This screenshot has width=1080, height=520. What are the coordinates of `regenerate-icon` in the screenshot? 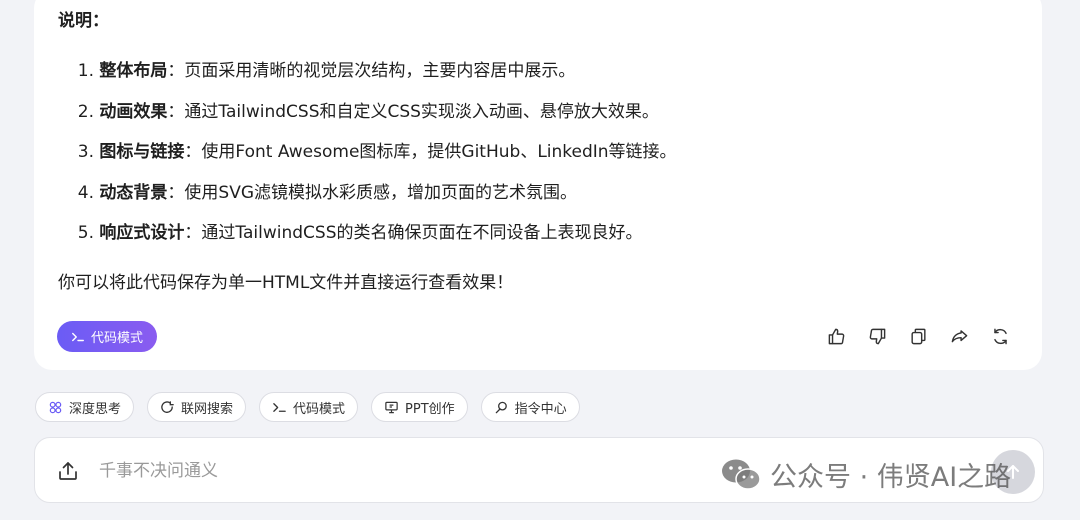 It's located at (1000, 336).